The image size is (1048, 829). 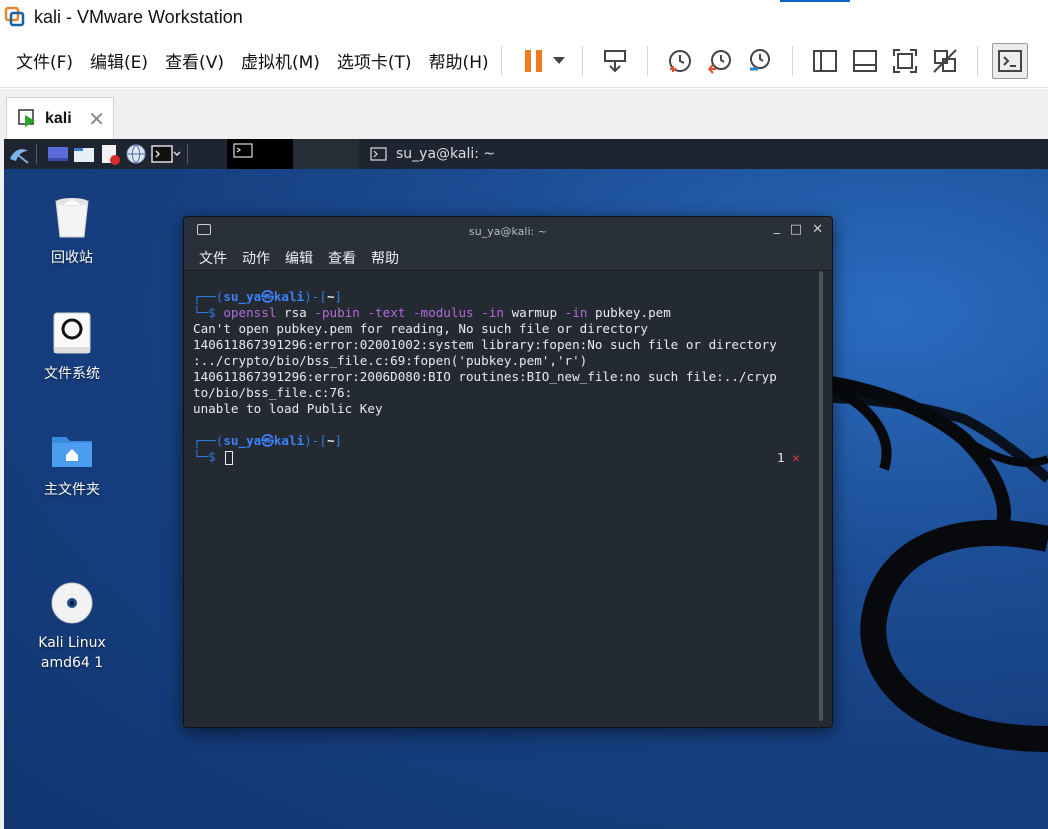 What do you see at coordinates (378, 154) in the screenshot?
I see `terminal-window-icon` at bounding box center [378, 154].